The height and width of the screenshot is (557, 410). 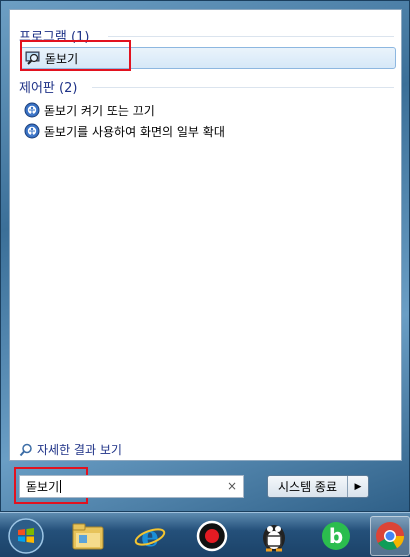 I want to click on search-input-value: 돋보기, so click(x=43, y=487).